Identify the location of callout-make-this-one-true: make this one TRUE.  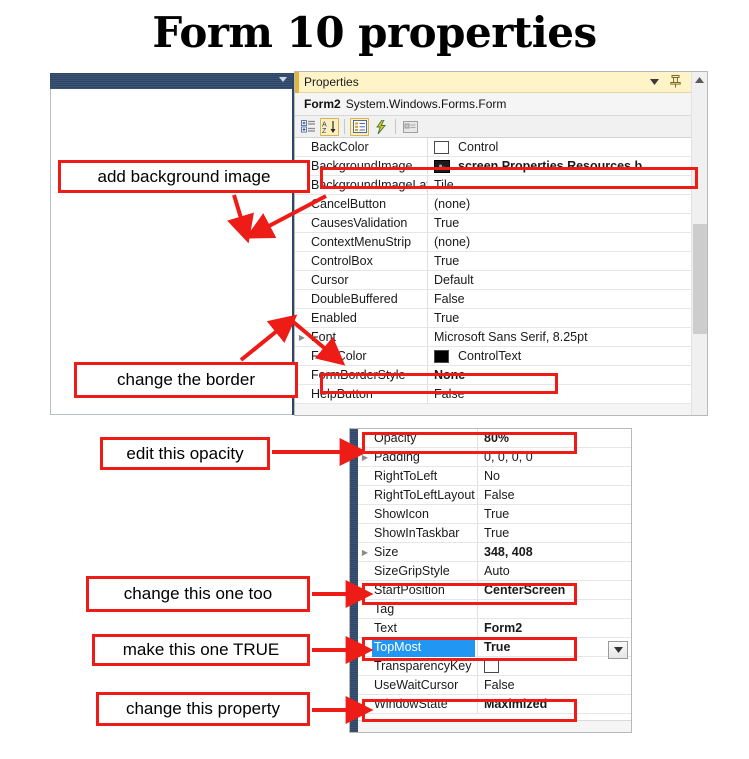
(201, 650).